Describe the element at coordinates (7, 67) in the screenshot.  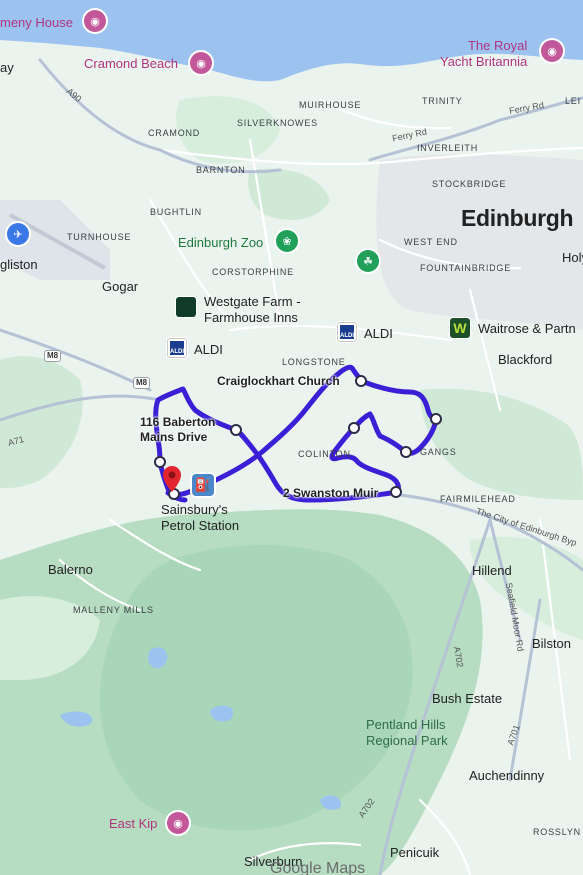
I see `place-label: ay` at that location.